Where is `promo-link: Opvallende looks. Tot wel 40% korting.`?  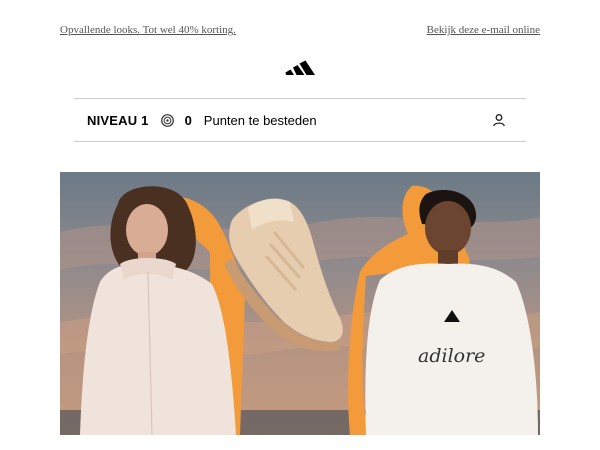 promo-link: Opvallende looks. Tot wel 40% korting. is located at coordinates (148, 30).